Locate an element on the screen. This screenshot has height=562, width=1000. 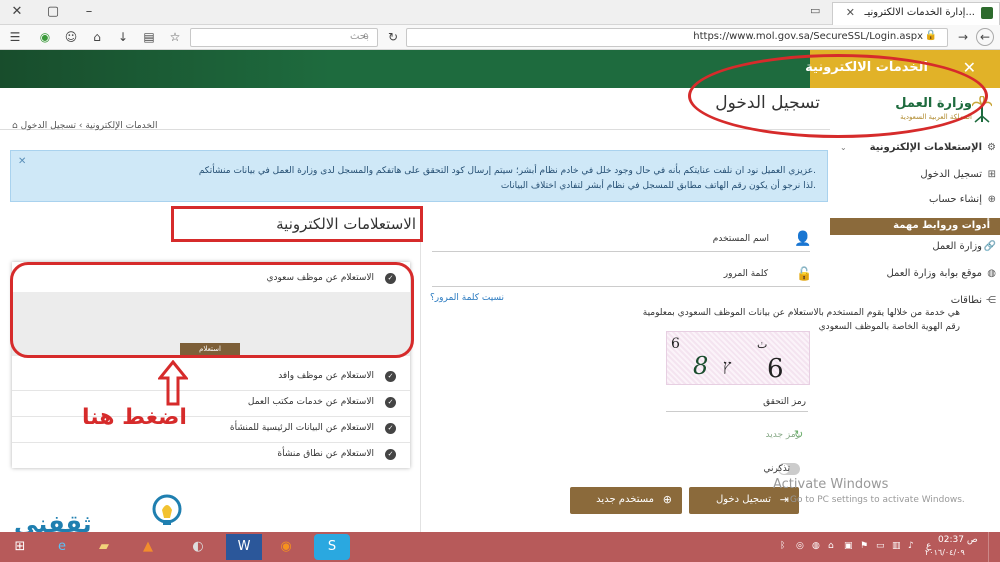
chevron-down-icon: ⌄ is located at coordinates (843, 147).